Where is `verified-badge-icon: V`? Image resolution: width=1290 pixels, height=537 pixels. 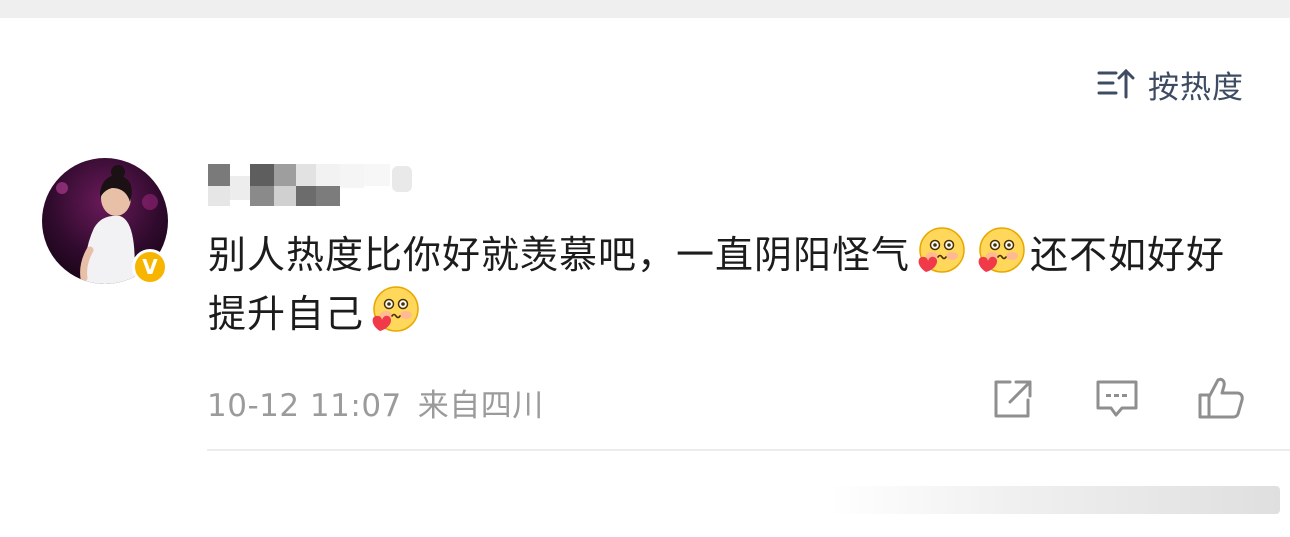
verified-badge-icon: V is located at coordinates (150, 267).